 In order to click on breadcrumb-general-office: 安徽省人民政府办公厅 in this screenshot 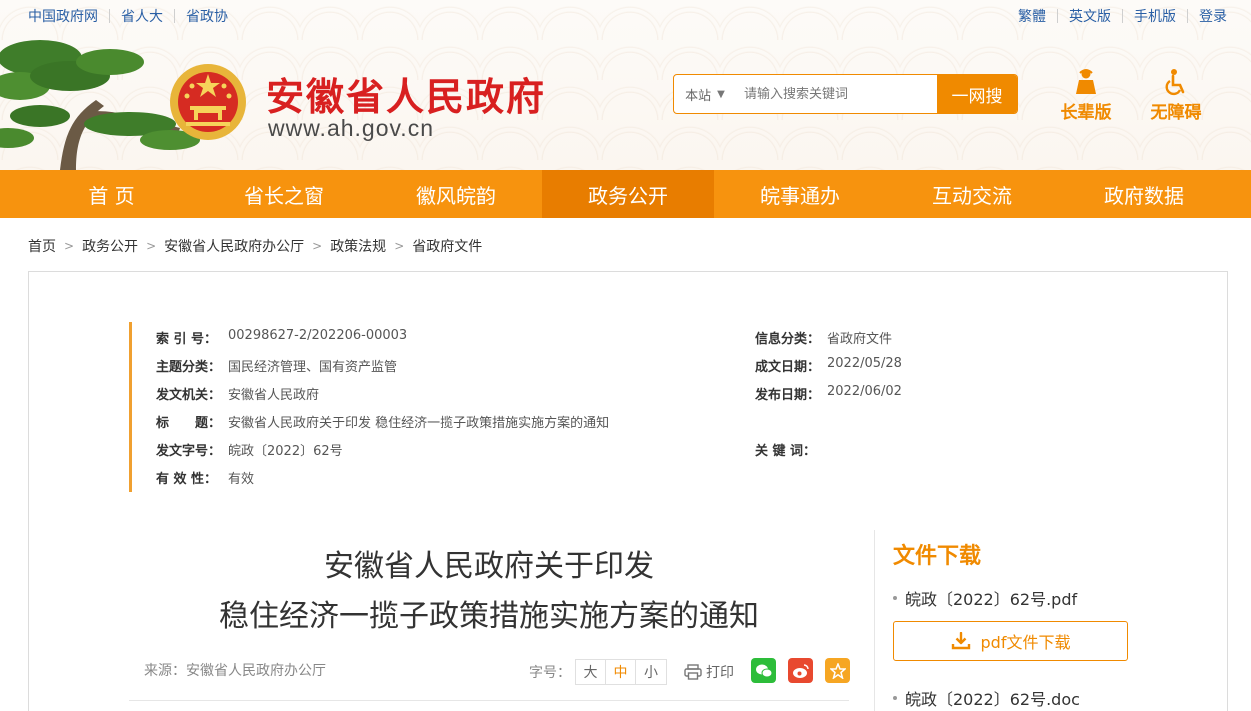, I will do `click(234, 246)`.